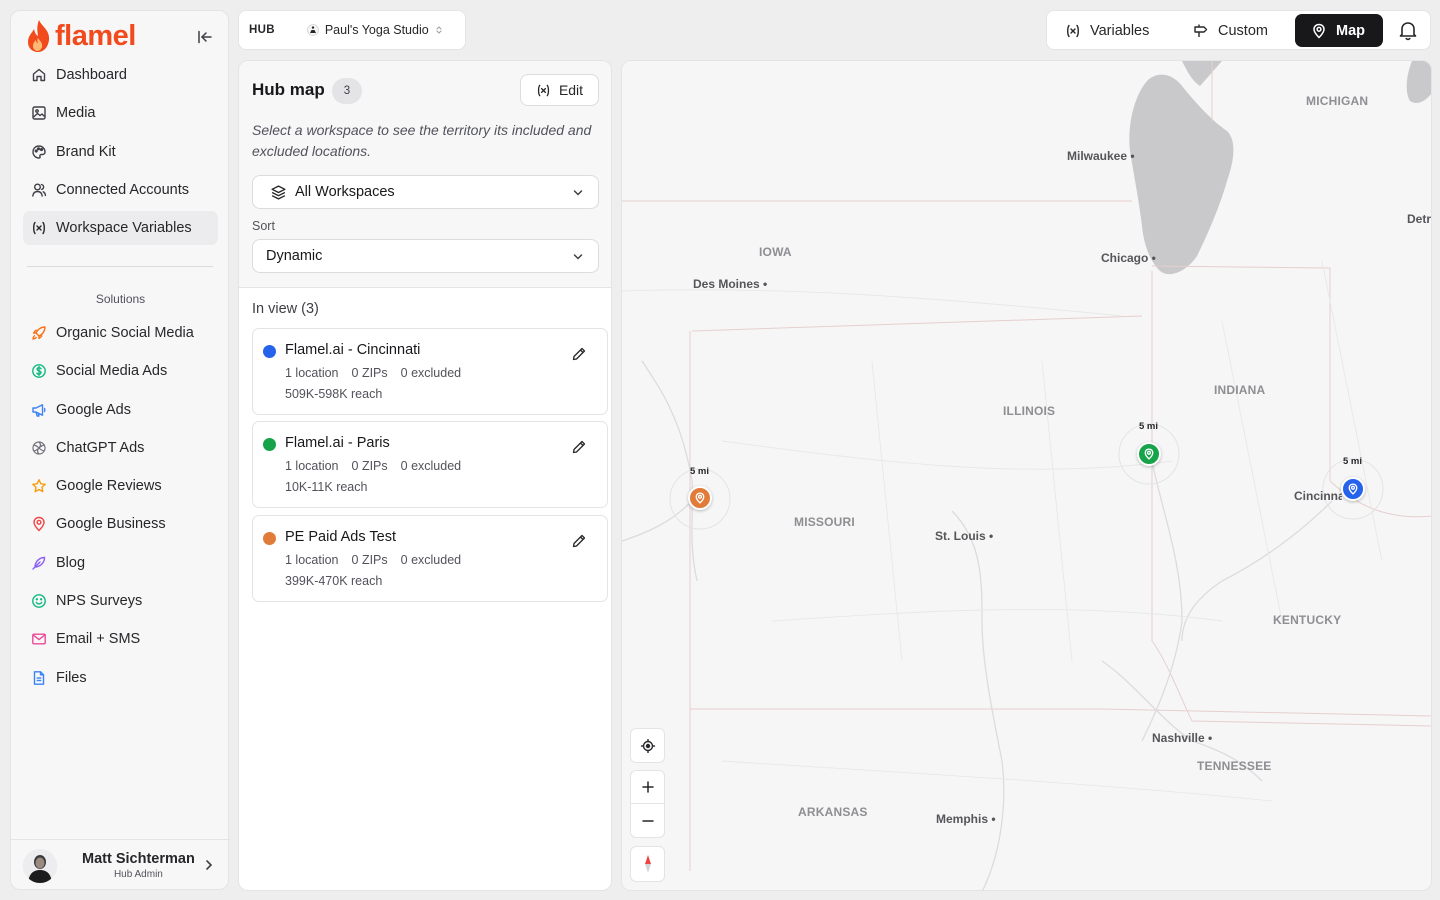 The width and height of the screenshot is (1440, 900). What do you see at coordinates (123, 189) in the screenshot?
I see `sidebar-item-label: Connected Accounts` at bounding box center [123, 189].